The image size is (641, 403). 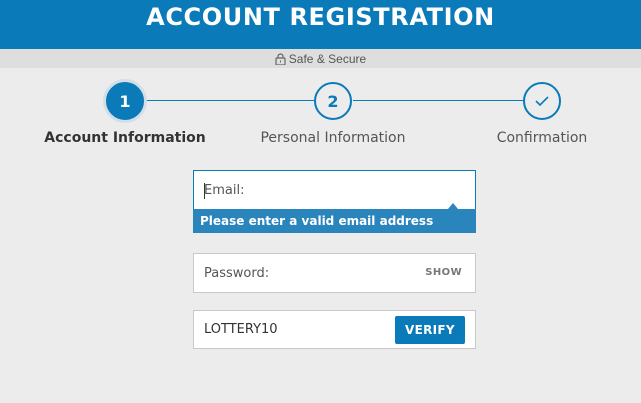 I want to click on page-header: ACCOUNT REGISTRATION, so click(x=320, y=24).